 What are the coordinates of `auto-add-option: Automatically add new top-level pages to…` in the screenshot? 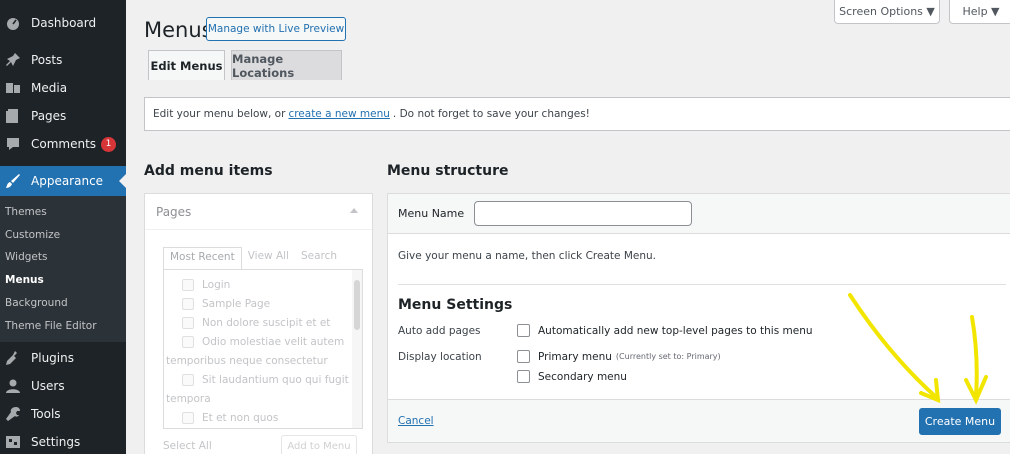 It's located at (665, 330).